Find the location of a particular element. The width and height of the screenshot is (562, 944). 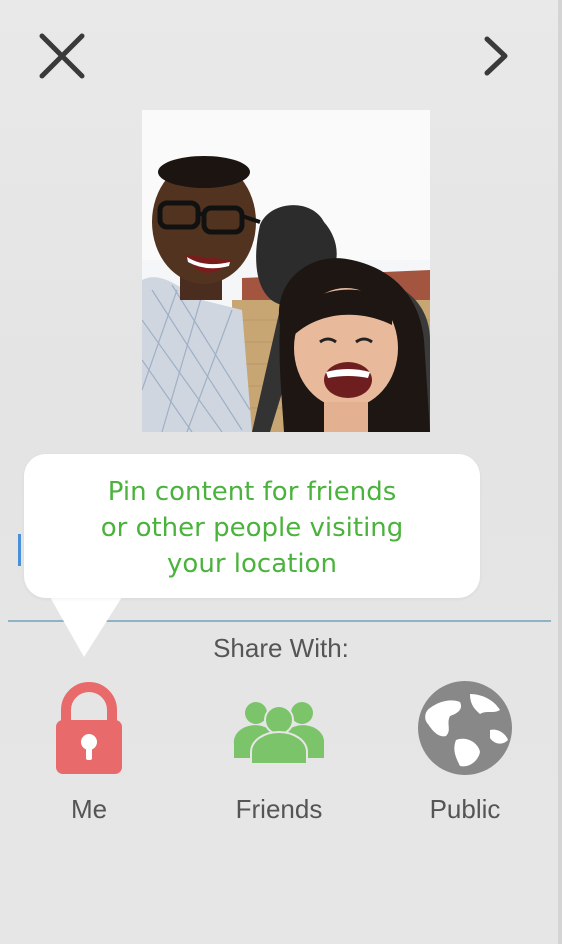

lock-icon is located at coordinates (89, 728).